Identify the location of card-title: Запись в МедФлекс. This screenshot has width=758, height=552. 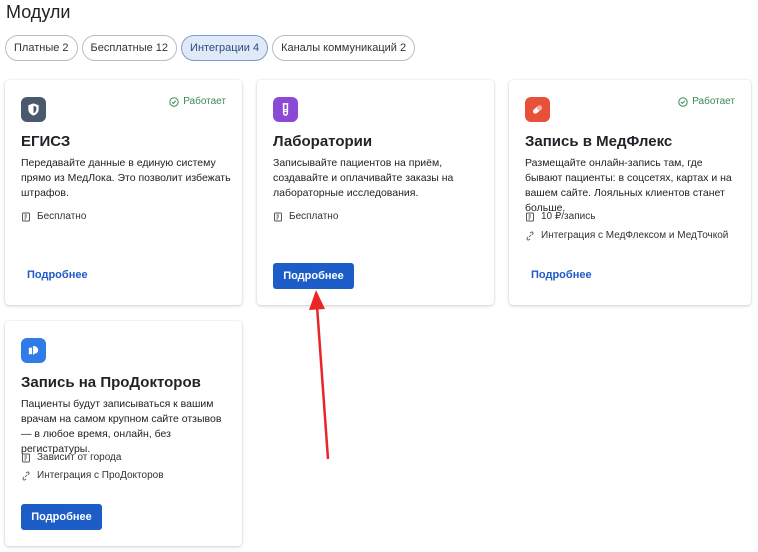
(599, 141).